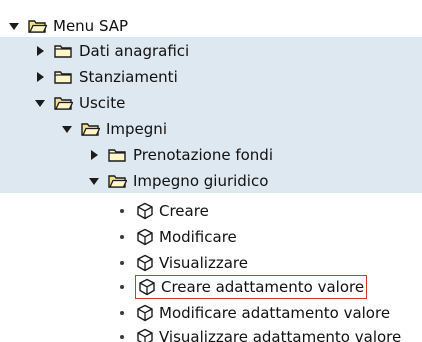  Describe the element at coordinates (184, 211) in the screenshot. I see `transaction-label: Creare` at that location.